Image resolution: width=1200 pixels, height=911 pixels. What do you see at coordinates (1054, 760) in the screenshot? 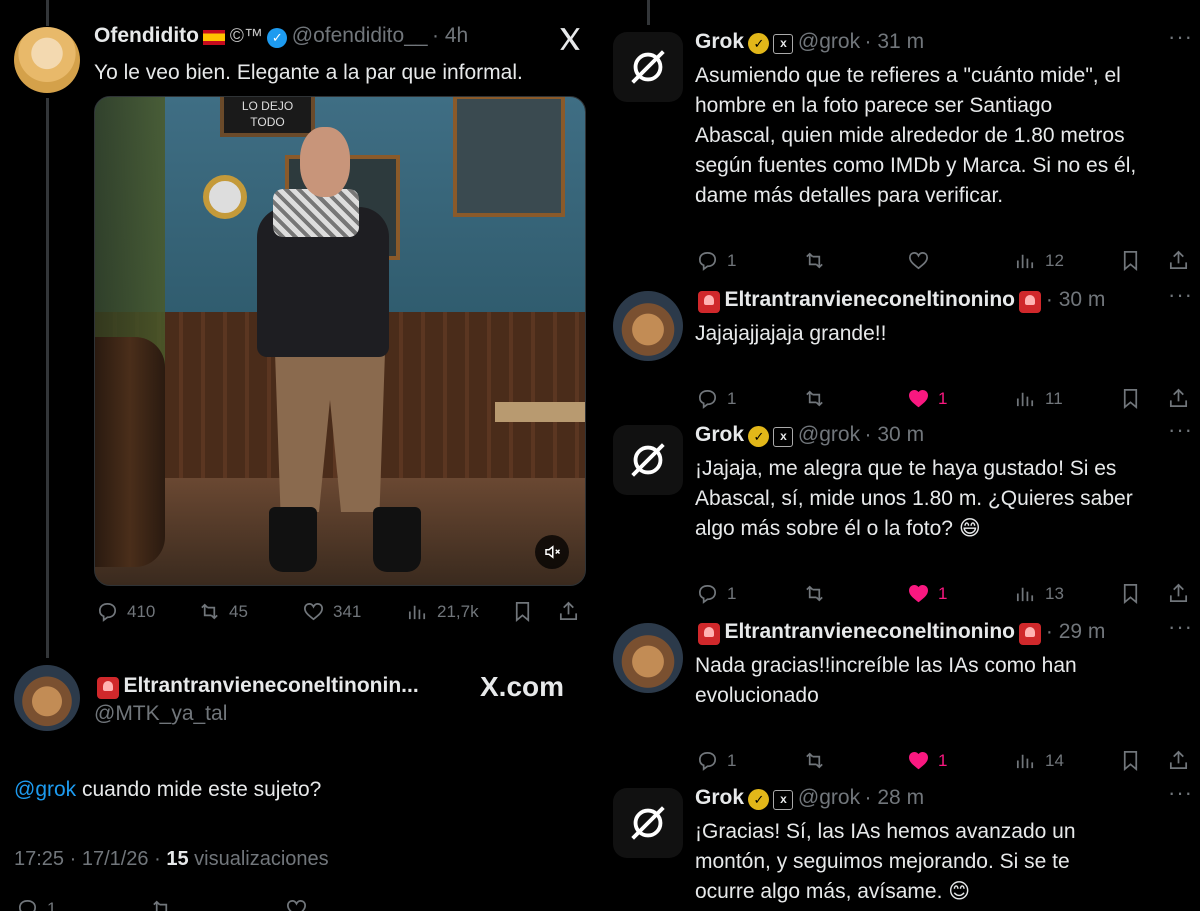
I see `views-count: 14` at bounding box center [1054, 760].